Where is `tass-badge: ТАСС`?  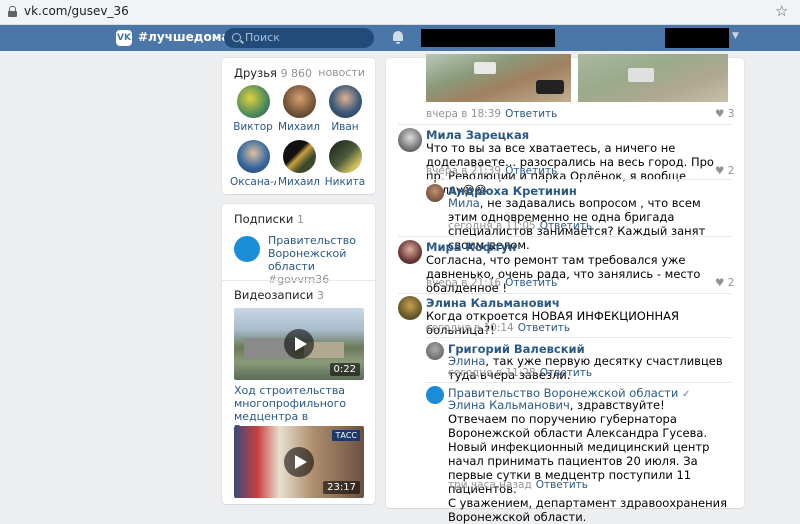
tass-badge: ТАСС is located at coordinates (346, 435).